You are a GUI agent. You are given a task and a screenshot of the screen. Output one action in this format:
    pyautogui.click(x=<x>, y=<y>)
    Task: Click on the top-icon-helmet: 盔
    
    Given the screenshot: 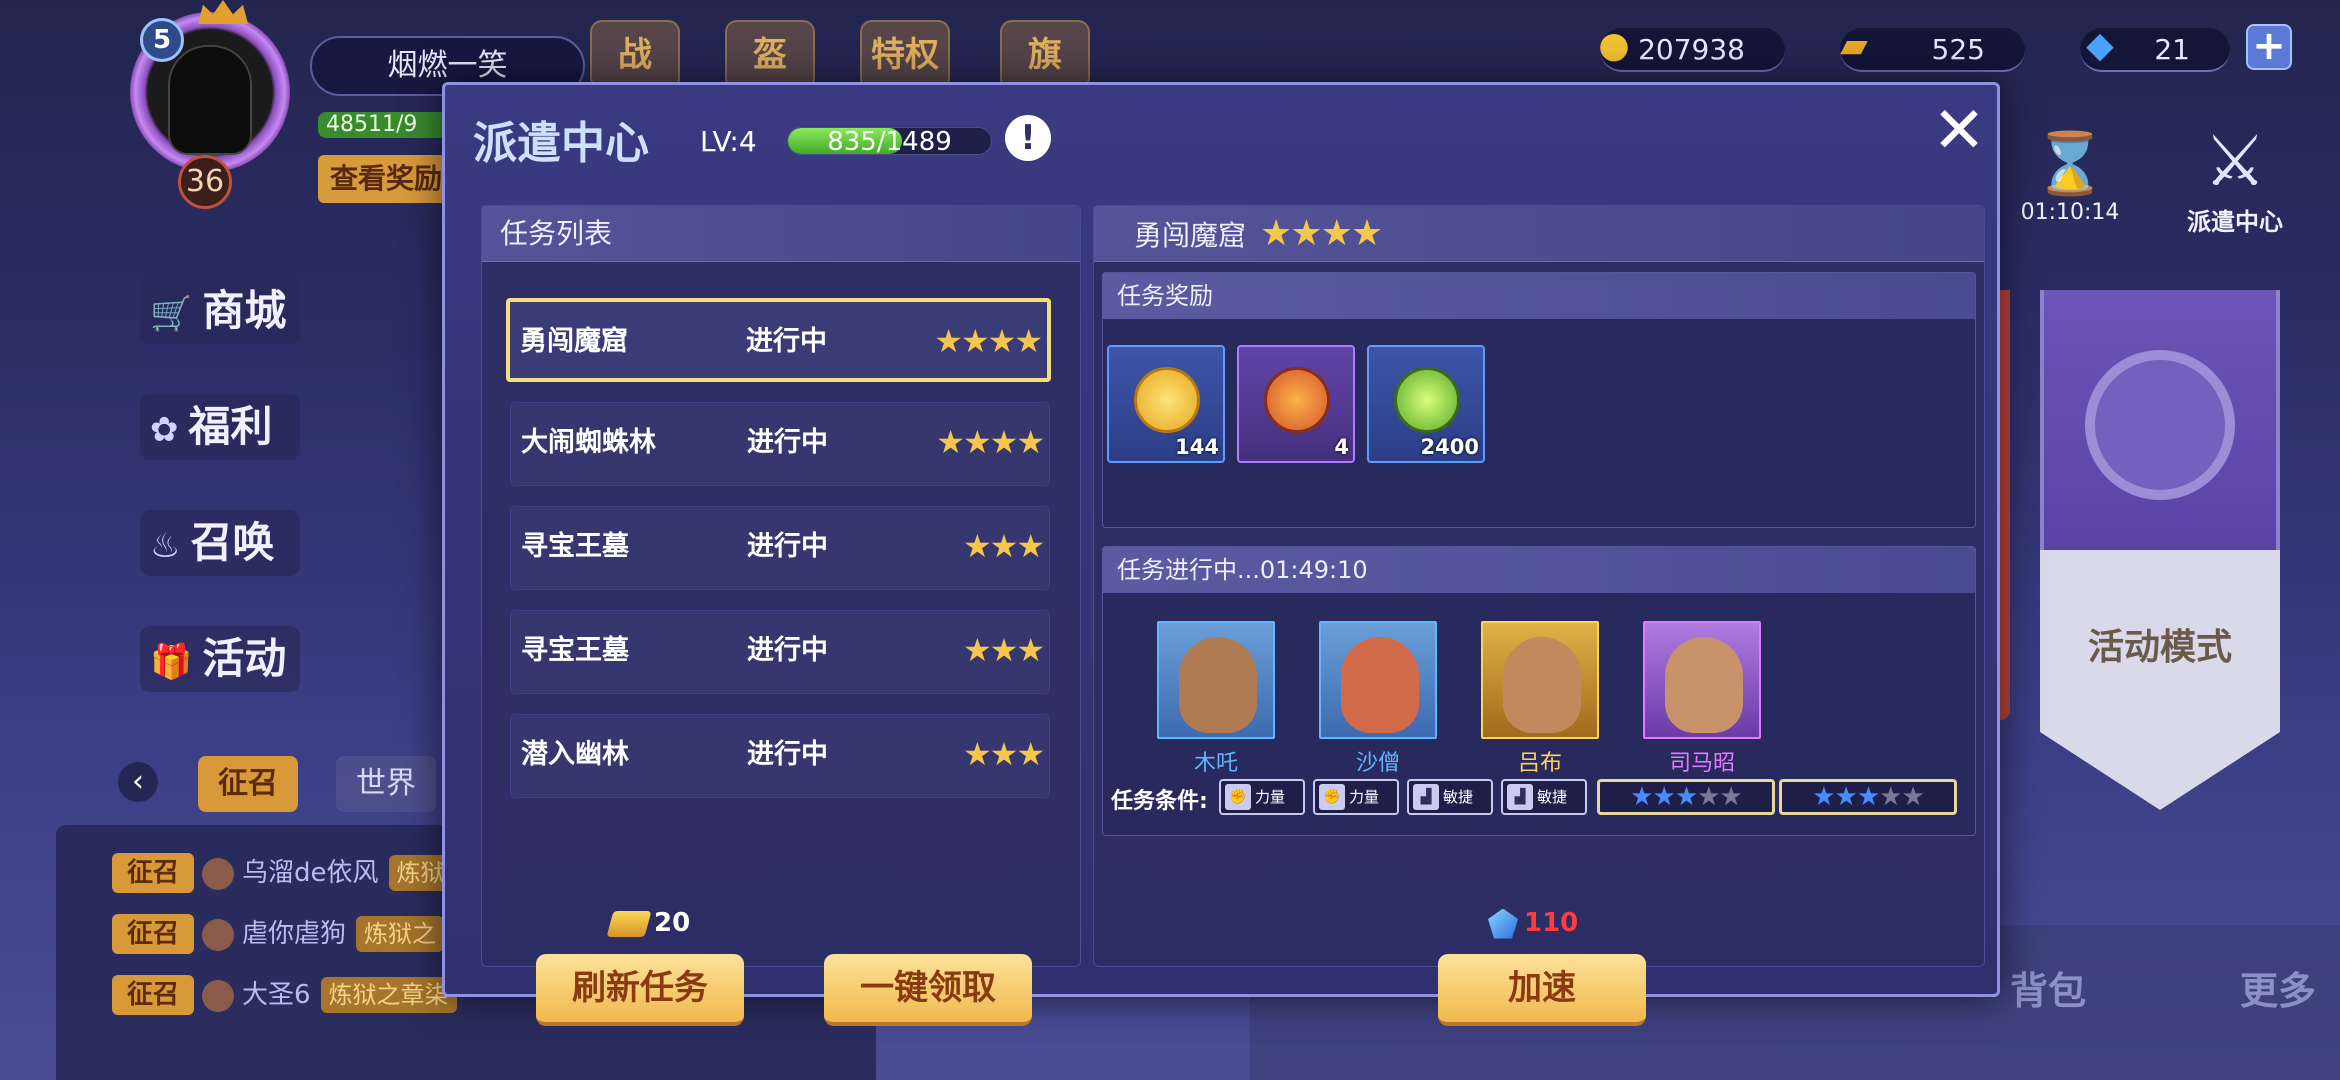 What is the action you would take?
    pyautogui.click(x=770, y=55)
    